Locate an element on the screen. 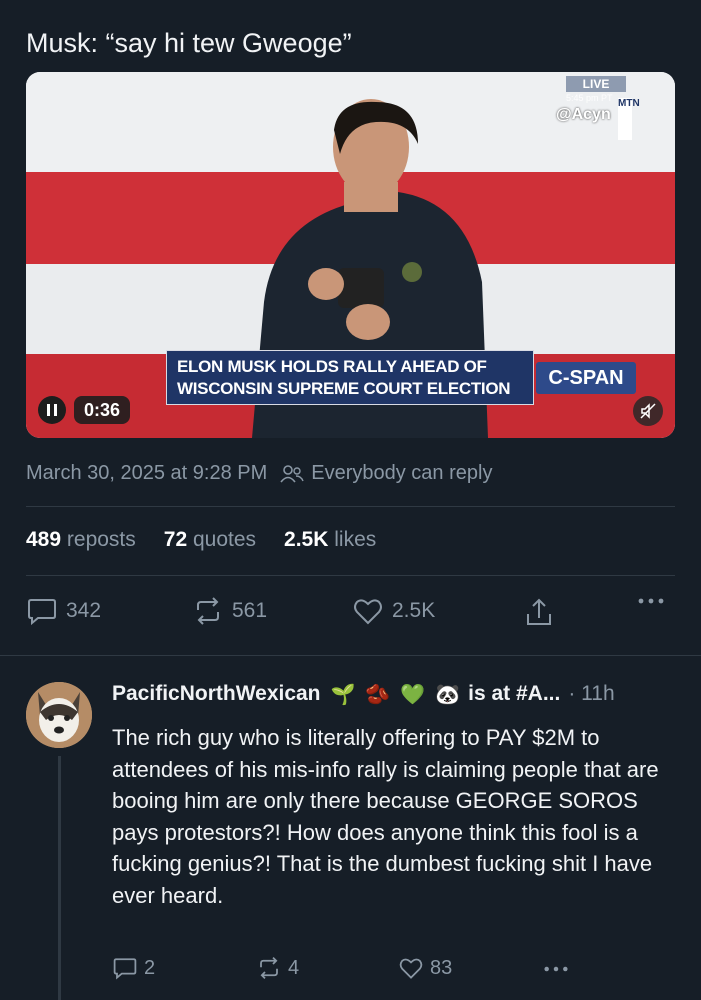  share-button is located at coordinates (543, 612).